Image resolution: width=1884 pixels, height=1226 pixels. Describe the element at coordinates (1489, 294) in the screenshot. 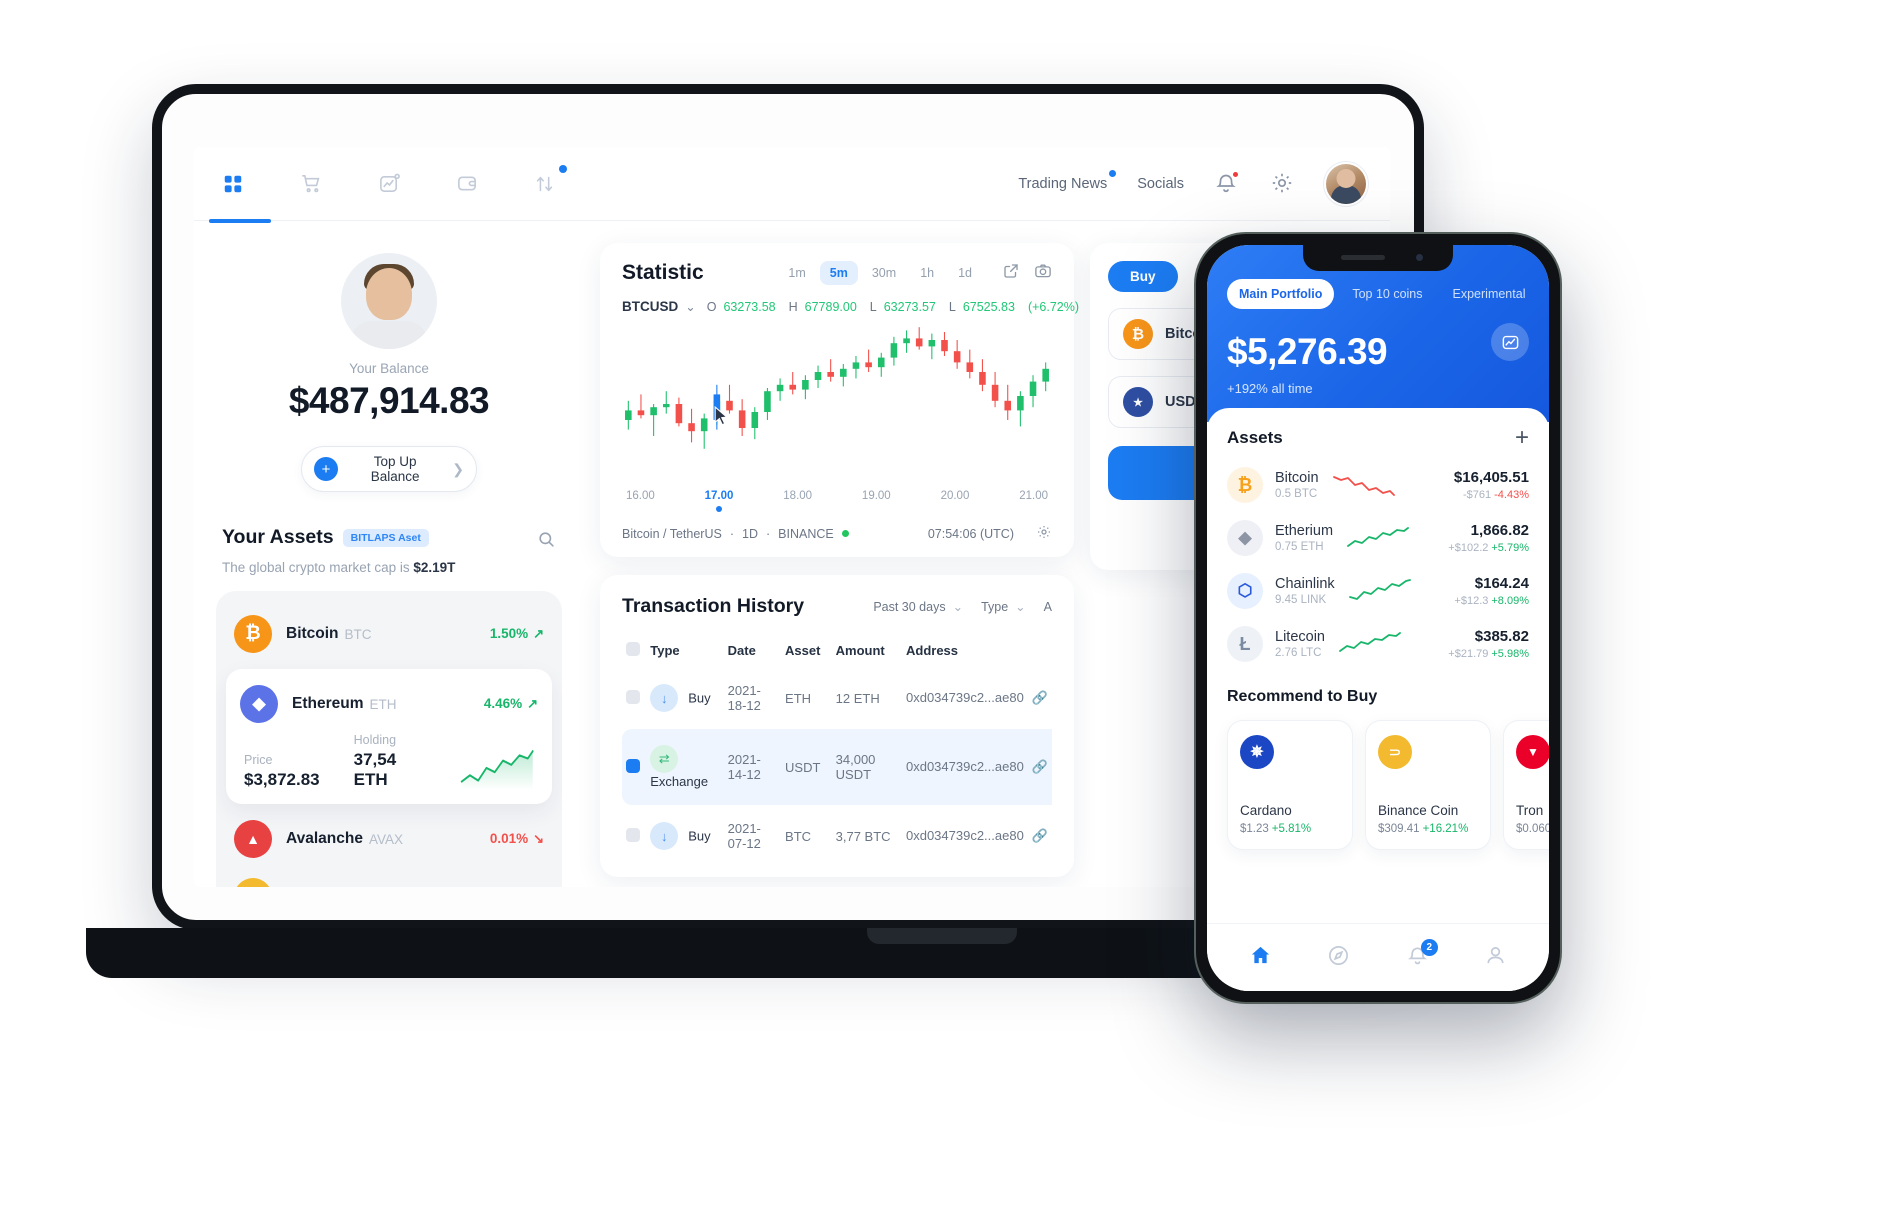

I see `tab-experimental: Experimental` at that location.